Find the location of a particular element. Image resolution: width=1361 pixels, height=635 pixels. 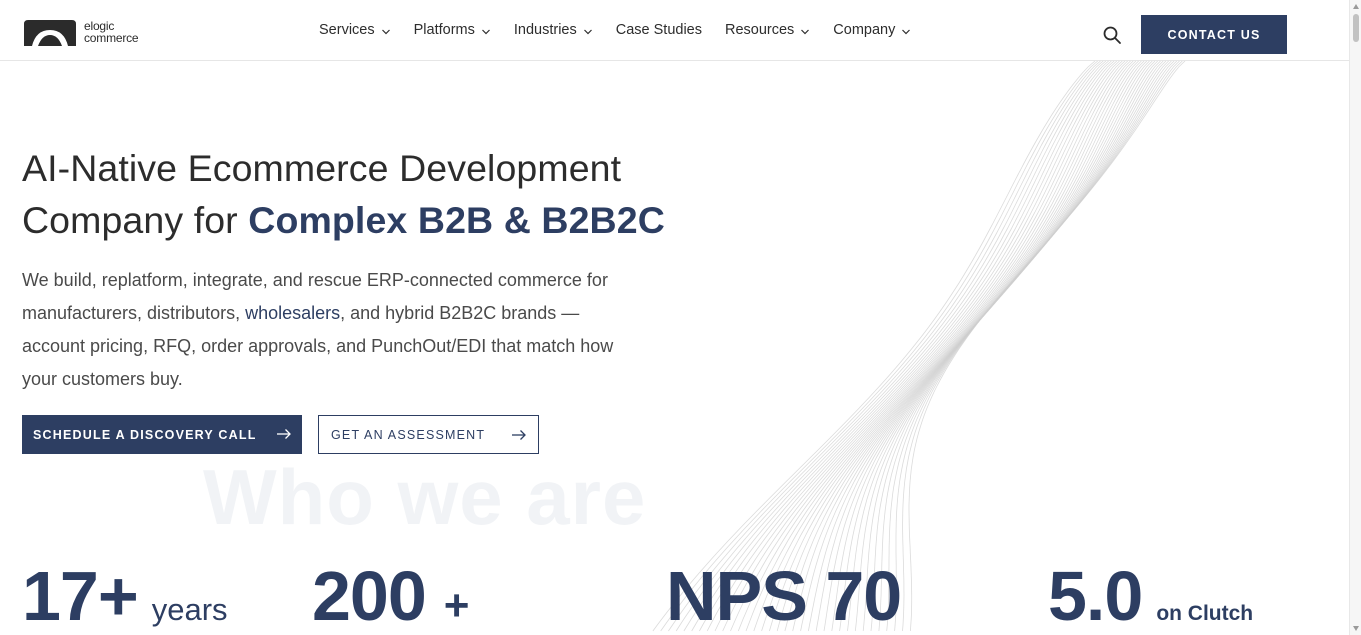

hero-title-highlight: Complex B2B & B2B2C is located at coordinates (456, 220).